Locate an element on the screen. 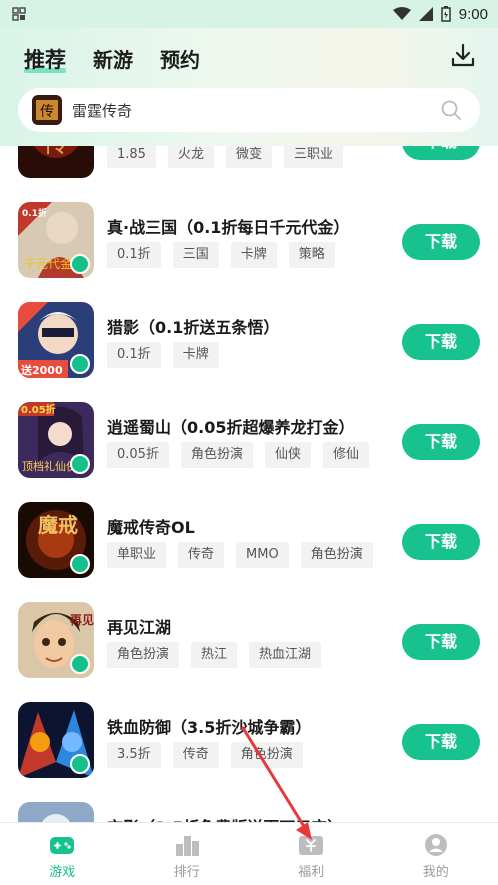 The width and height of the screenshot is (498, 885). game-name: 魔戒传奇OL is located at coordinates (151, 526).